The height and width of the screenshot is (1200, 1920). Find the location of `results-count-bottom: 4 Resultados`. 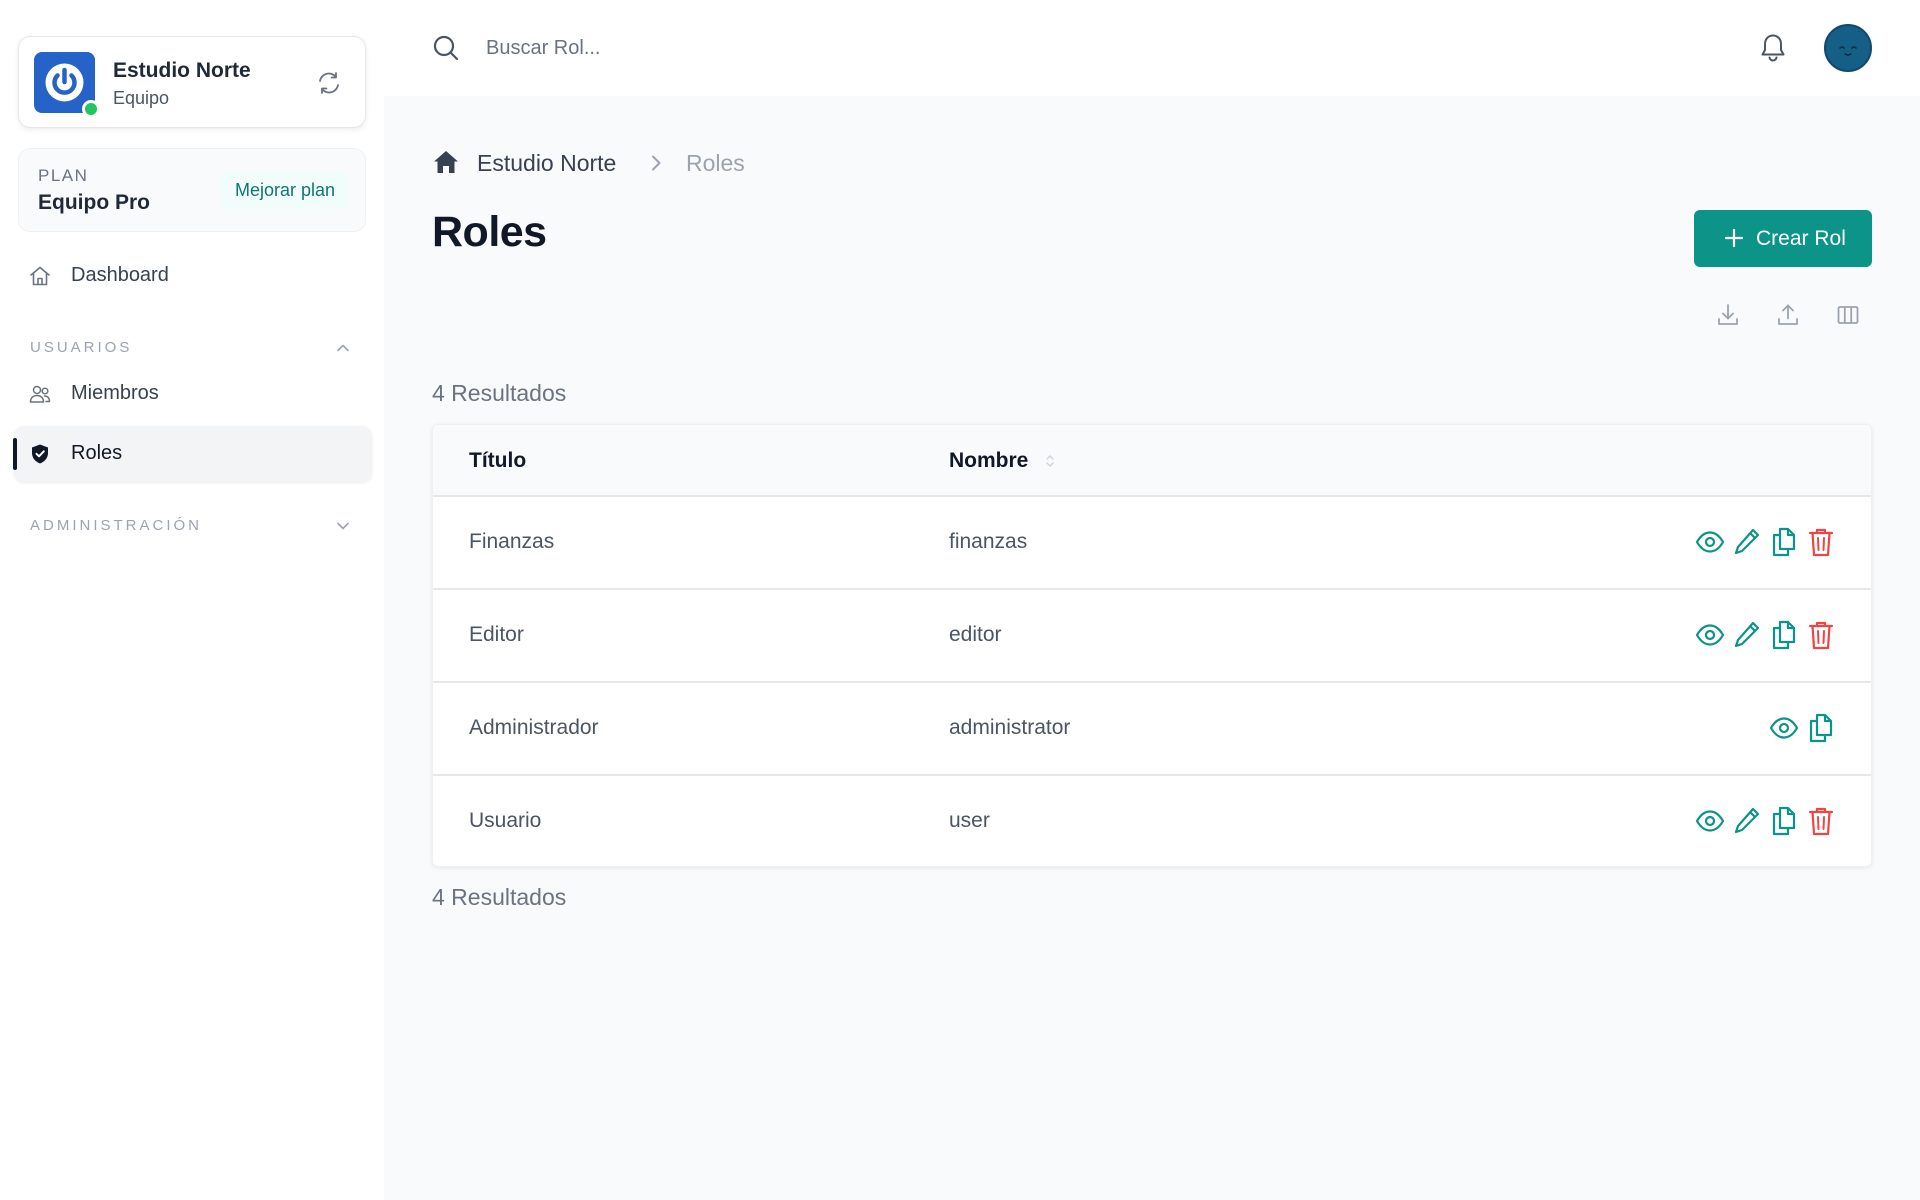

results-count-bottom: 4 Resultados is located at coordinates (499, 897).